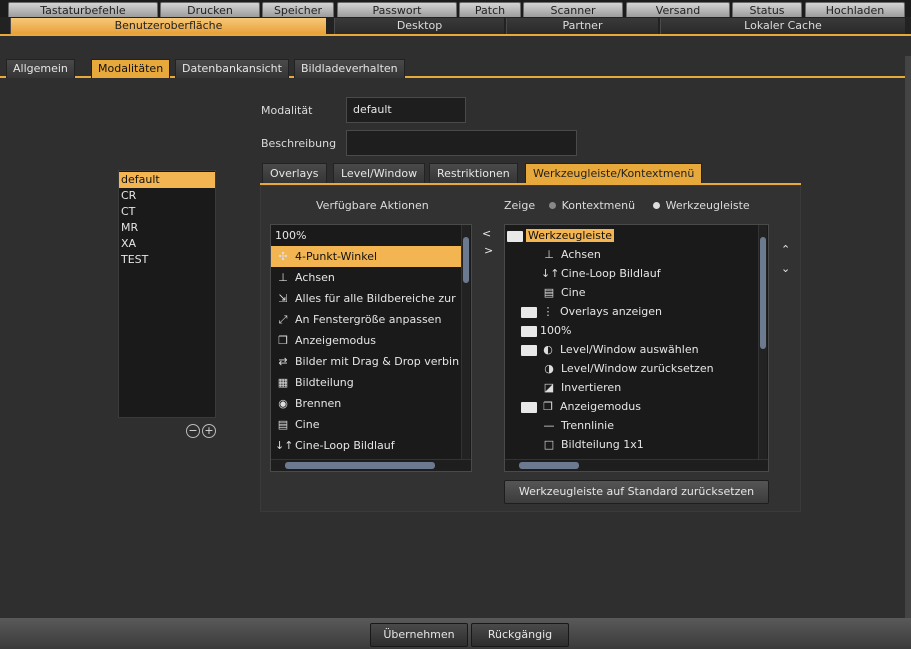 The height and width of the screenshot is (649, 911). What do you see at coordinates (366, 382) in the screenshot?
I see `available-action-item: ▦ Bildteilung` at bounding box center [366, 382].